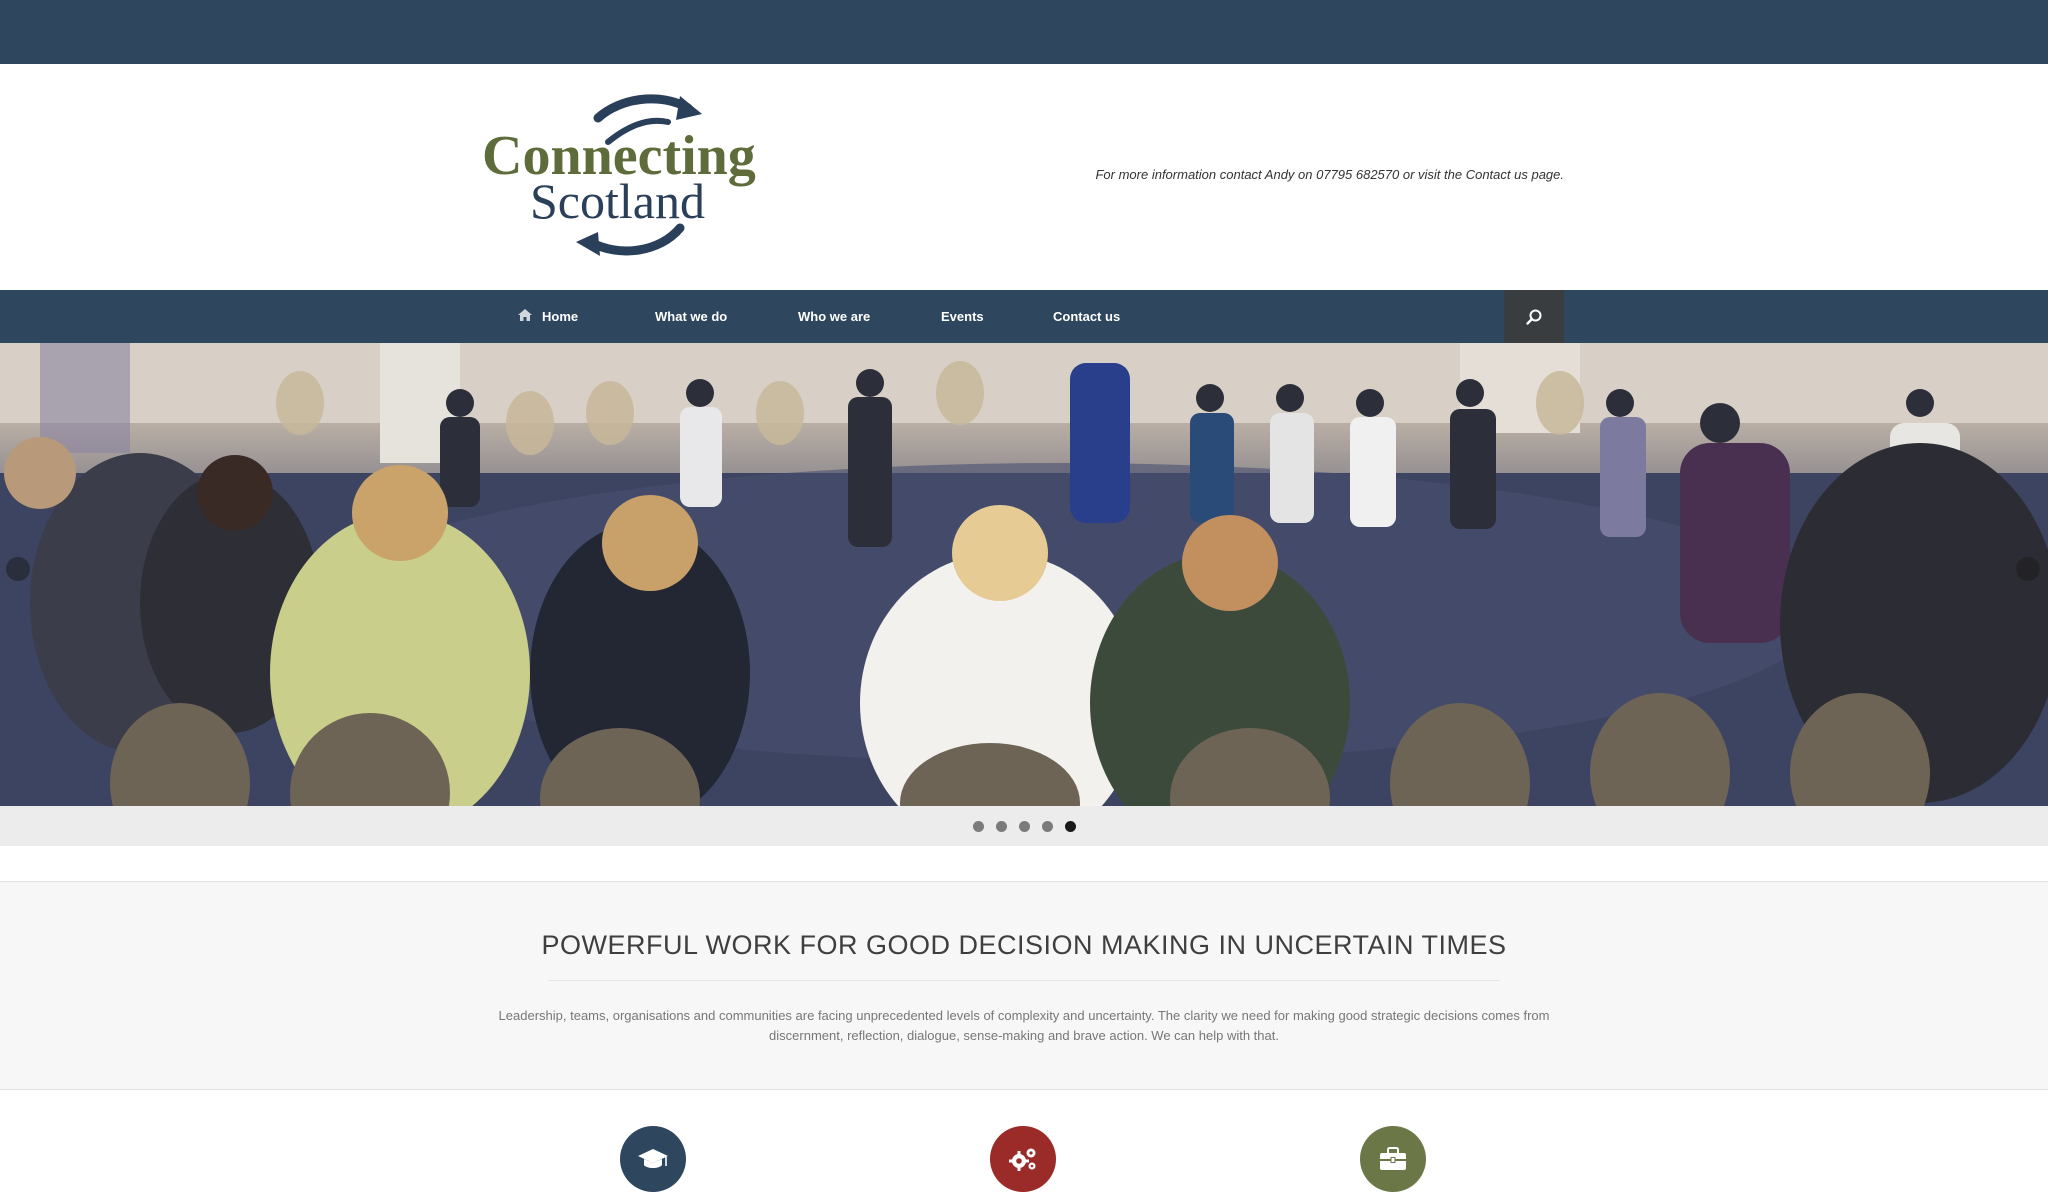 The image size is (2048, 1200). I want to click on nav-item-home-label: Home, so click(560, 316).